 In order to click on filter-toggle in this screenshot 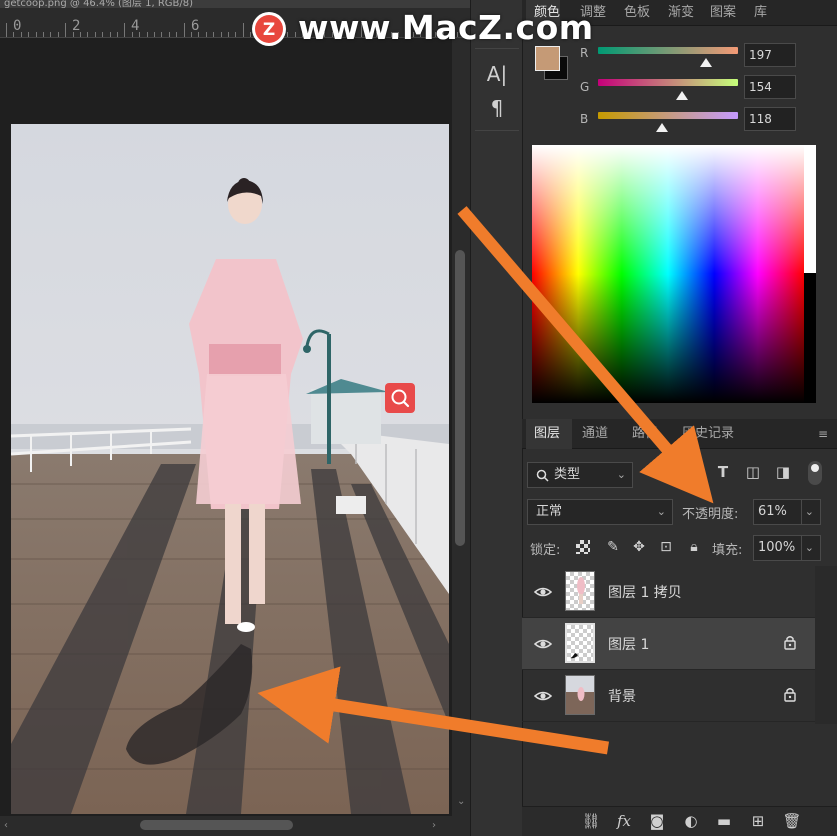, I will do `click(815, 473)`.